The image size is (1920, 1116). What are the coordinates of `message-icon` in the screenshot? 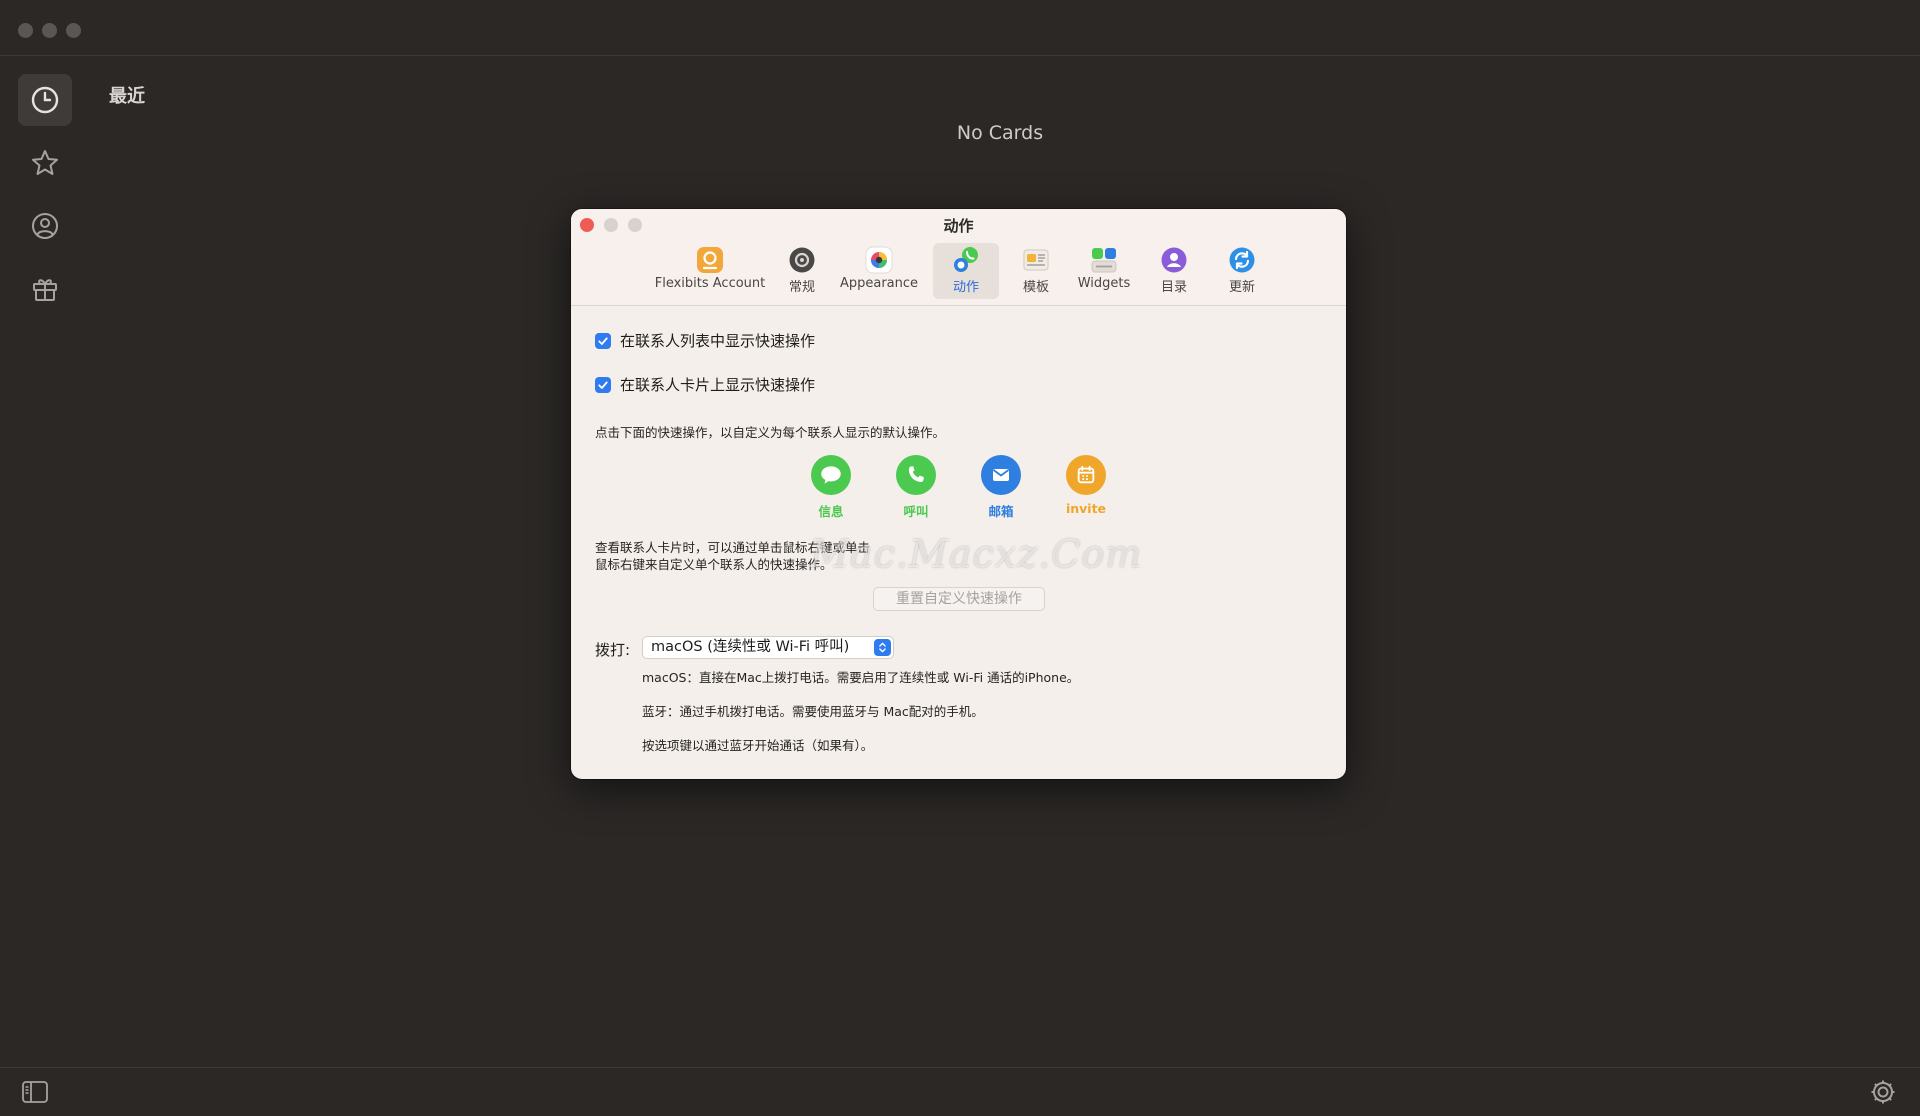 It's located at (831, 475).